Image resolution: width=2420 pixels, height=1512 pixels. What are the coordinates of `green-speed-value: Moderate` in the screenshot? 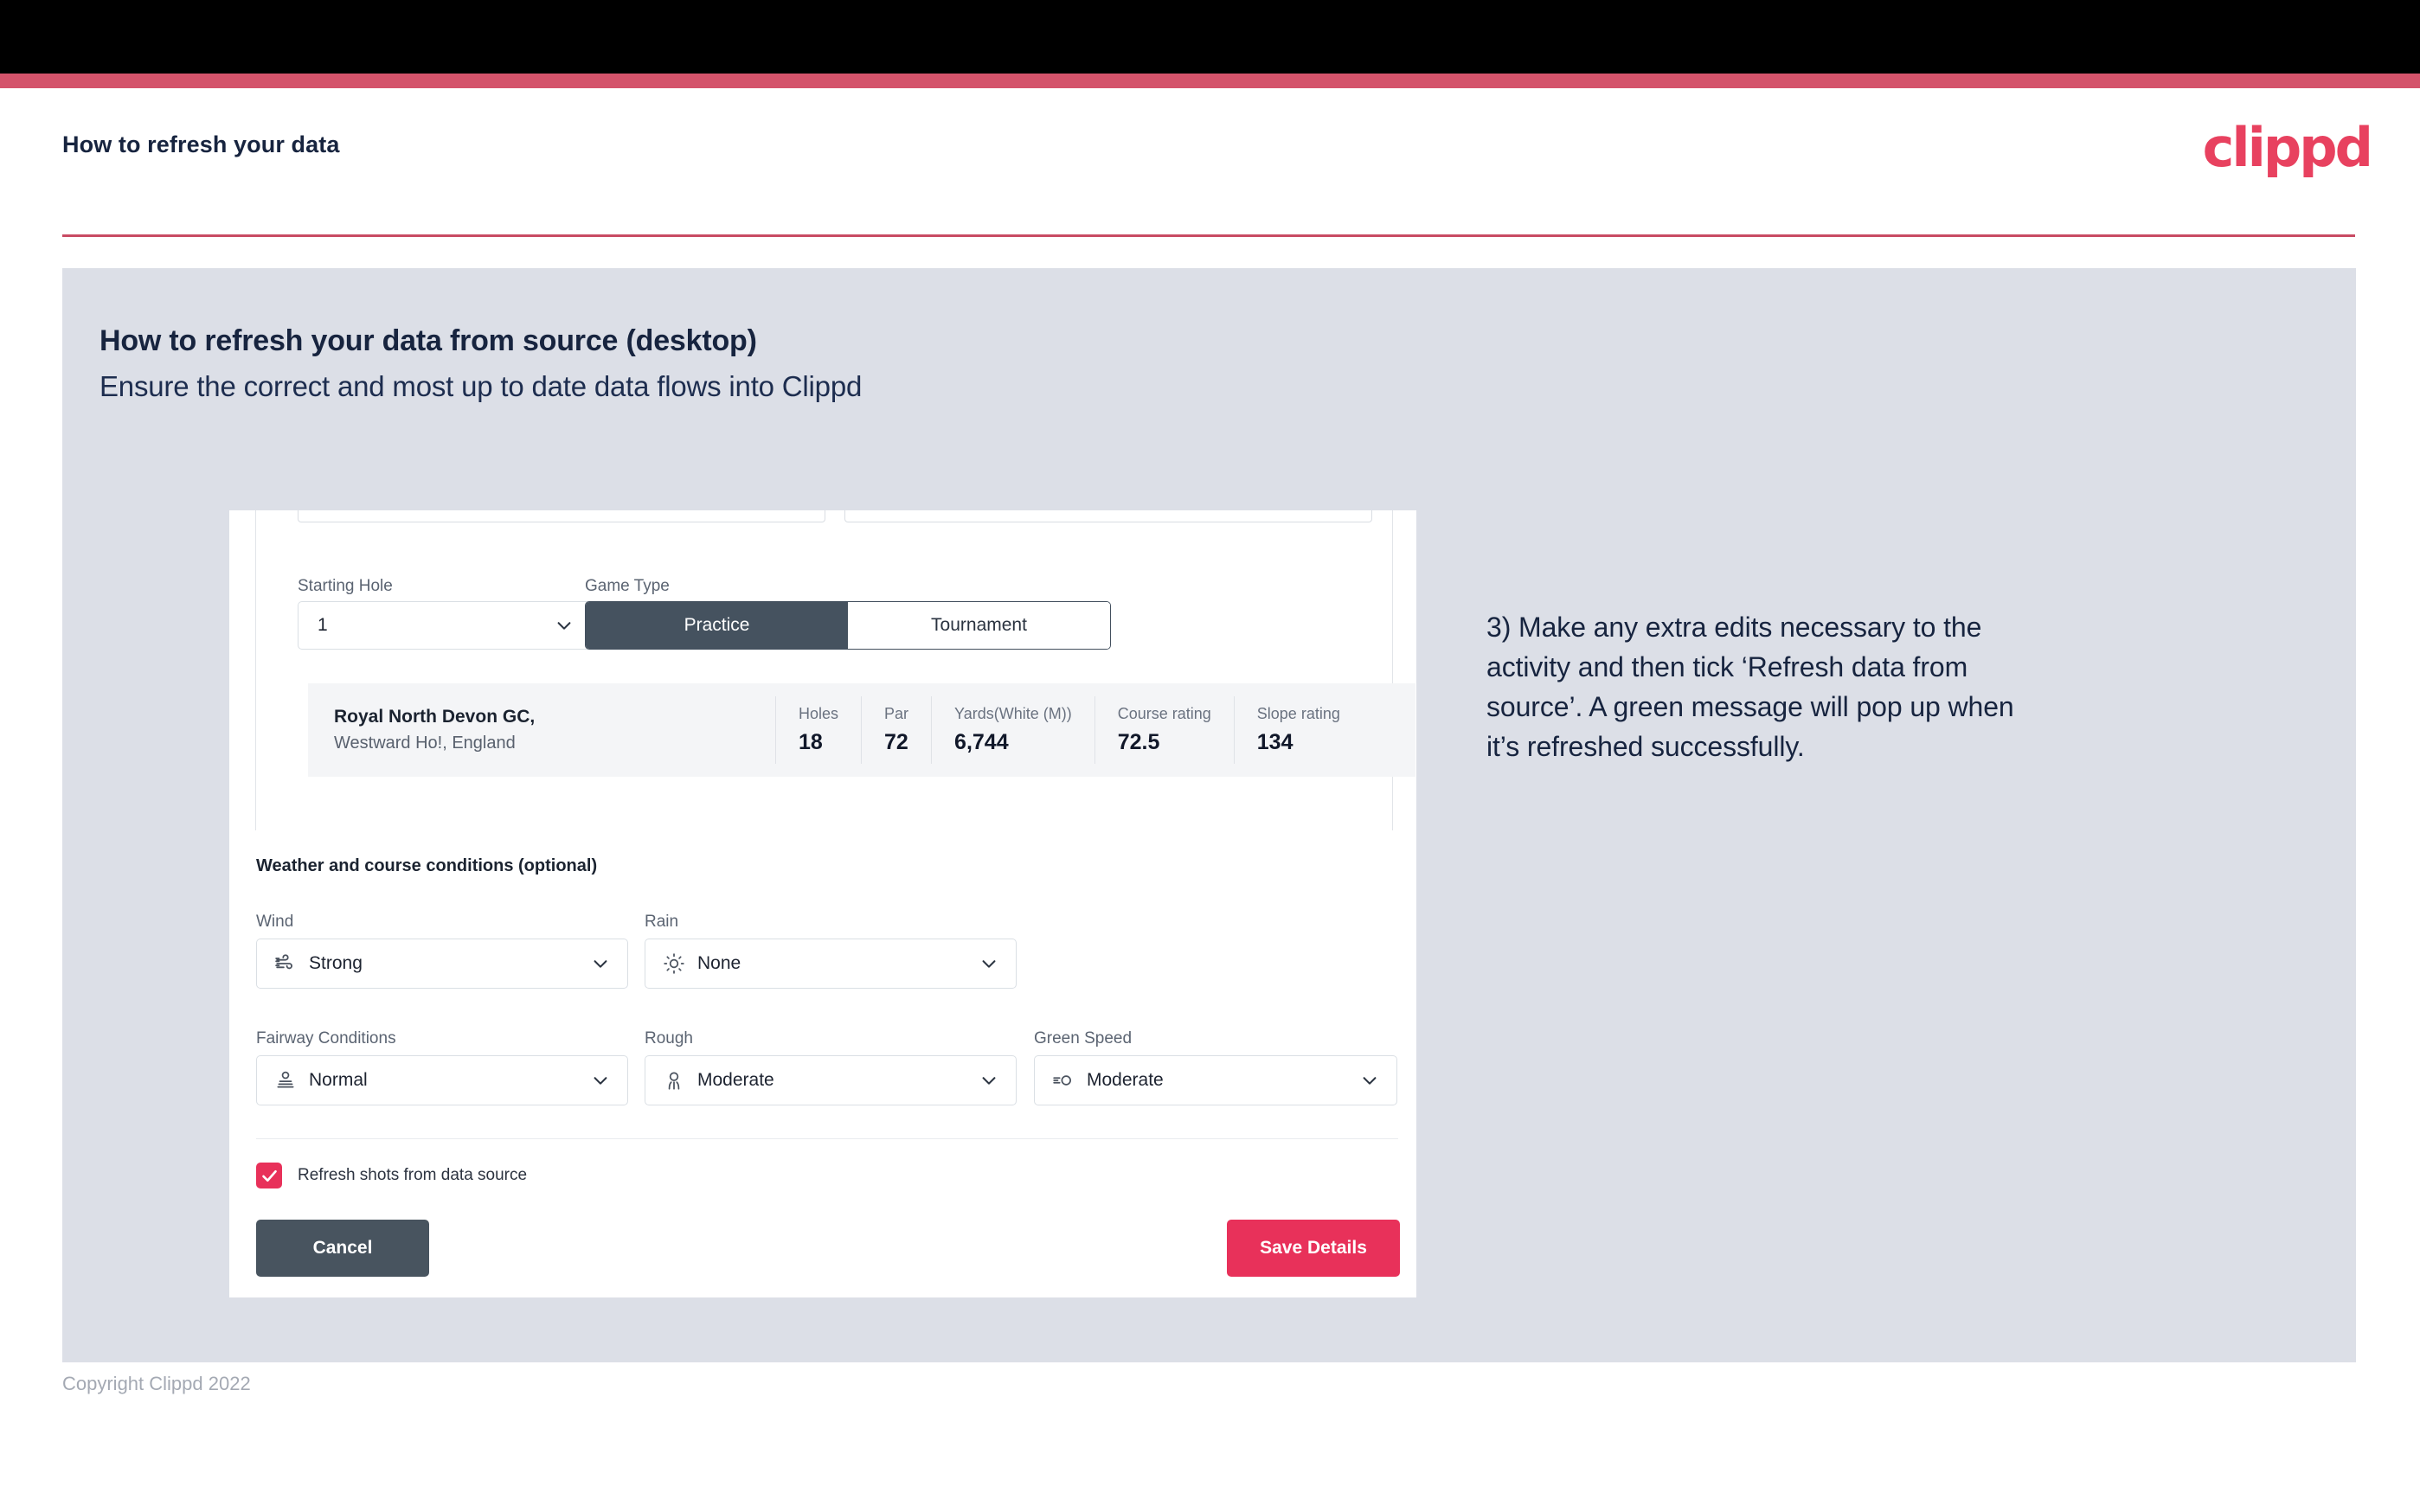 It's located at (1125, 1080).